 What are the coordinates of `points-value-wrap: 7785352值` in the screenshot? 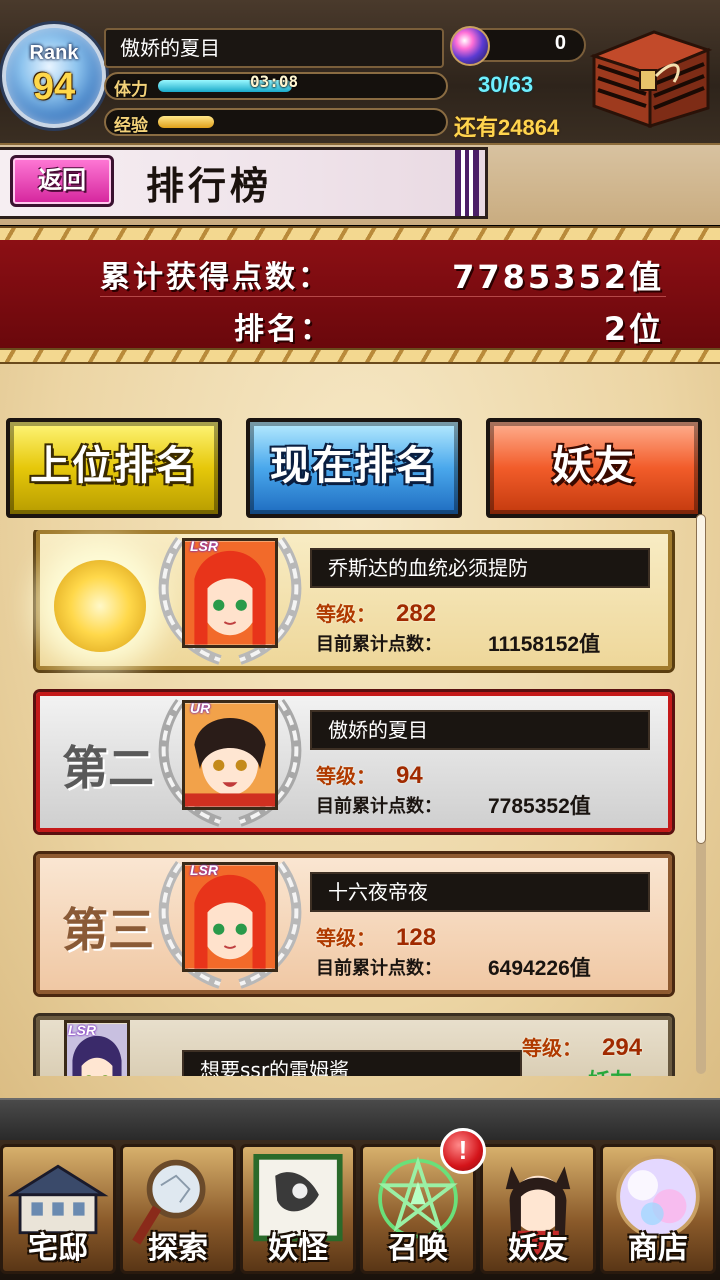 It's located at (539, 805).